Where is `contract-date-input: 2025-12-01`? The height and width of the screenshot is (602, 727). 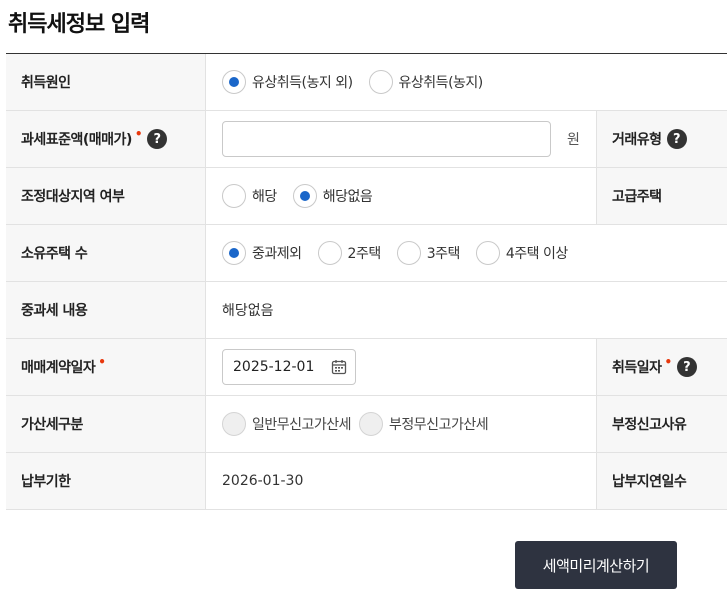
contract-date-input: 2025-12-01 is located at coordinates (289, 367).